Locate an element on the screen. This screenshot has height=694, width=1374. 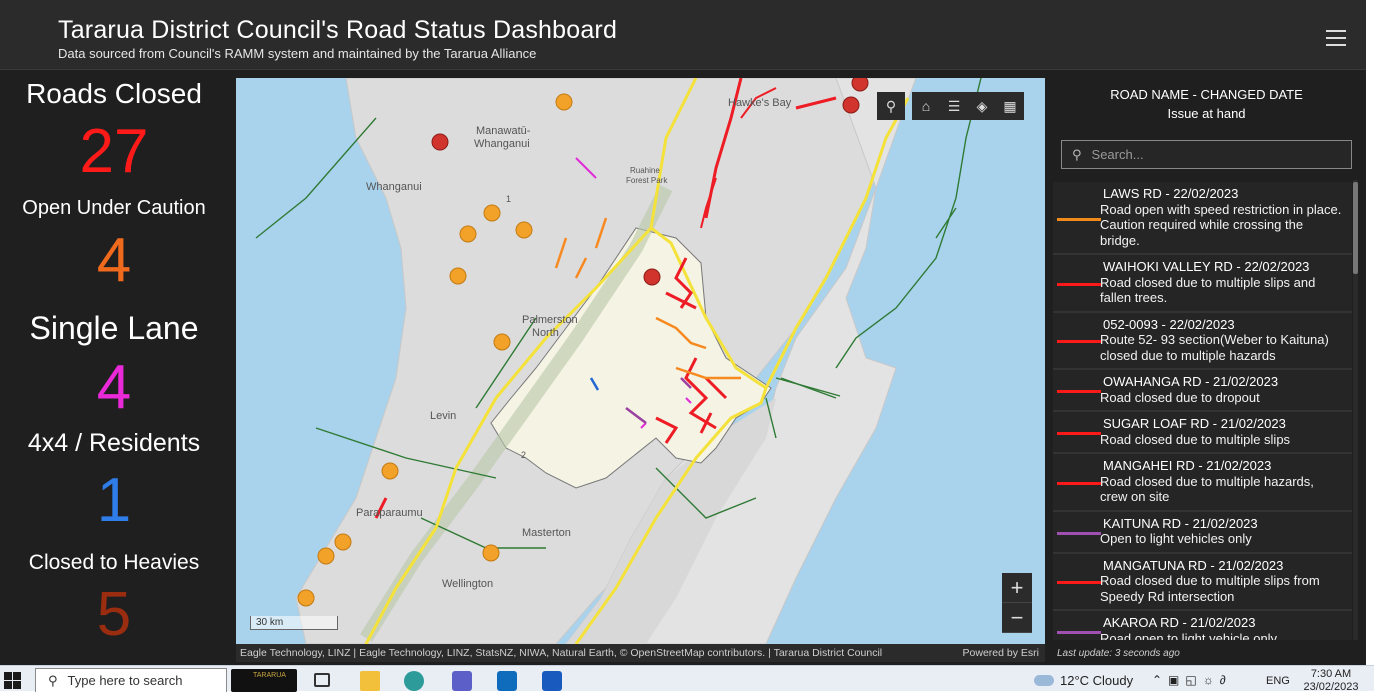
map-label-masterton: Masterton is located at coordinates (546, 533).